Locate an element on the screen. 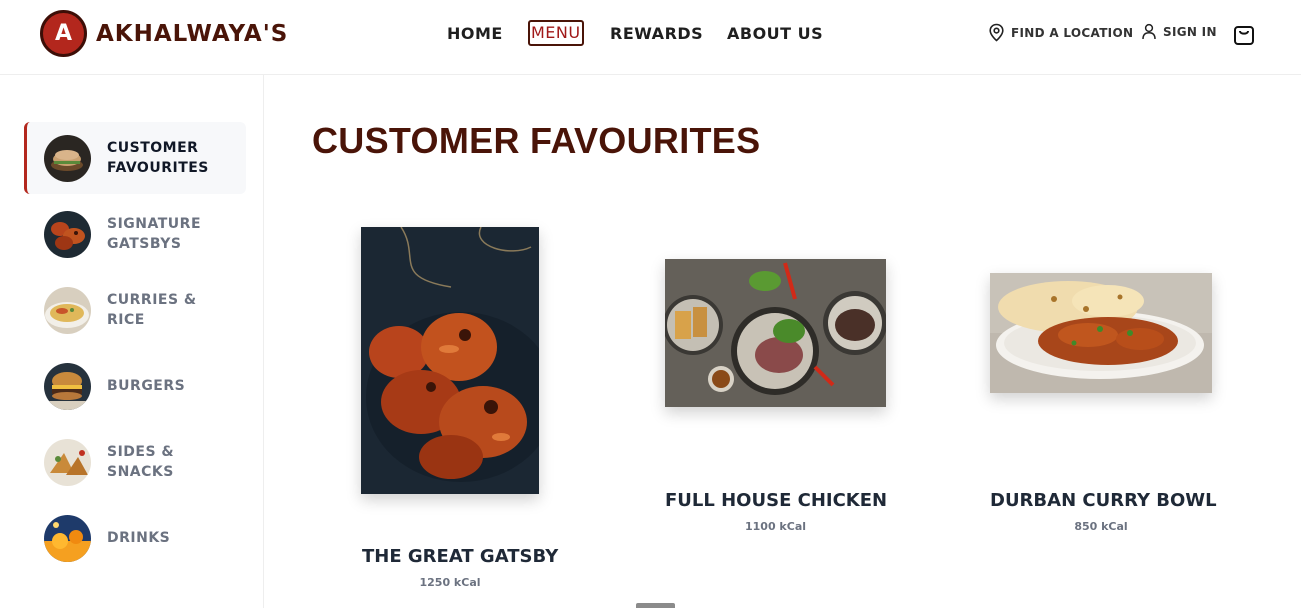 This screenshot has height=608, width=1301. curries-rice-thumbnail is located at coordinates (67, 310).